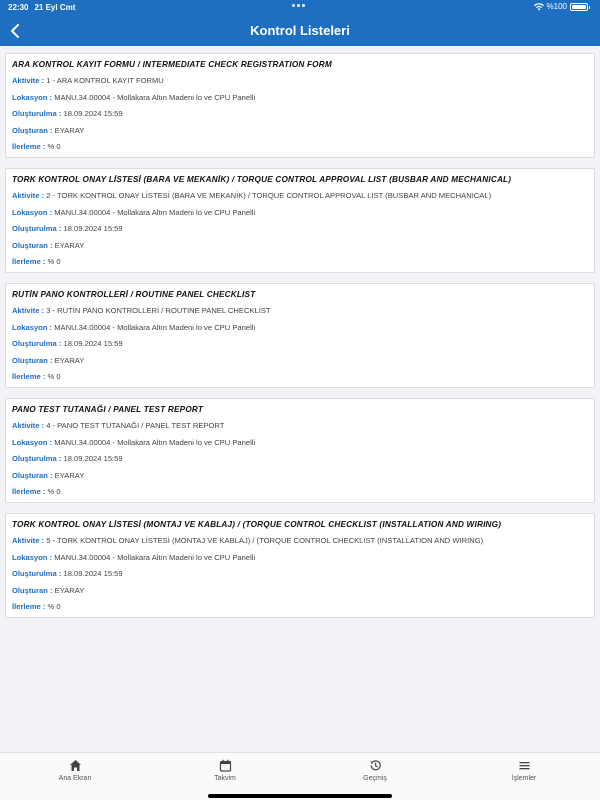 Image resolution: width=600 pixels, height=800 pixels. I want to click on tab-home: Ana Ekran, so click(75, 770).